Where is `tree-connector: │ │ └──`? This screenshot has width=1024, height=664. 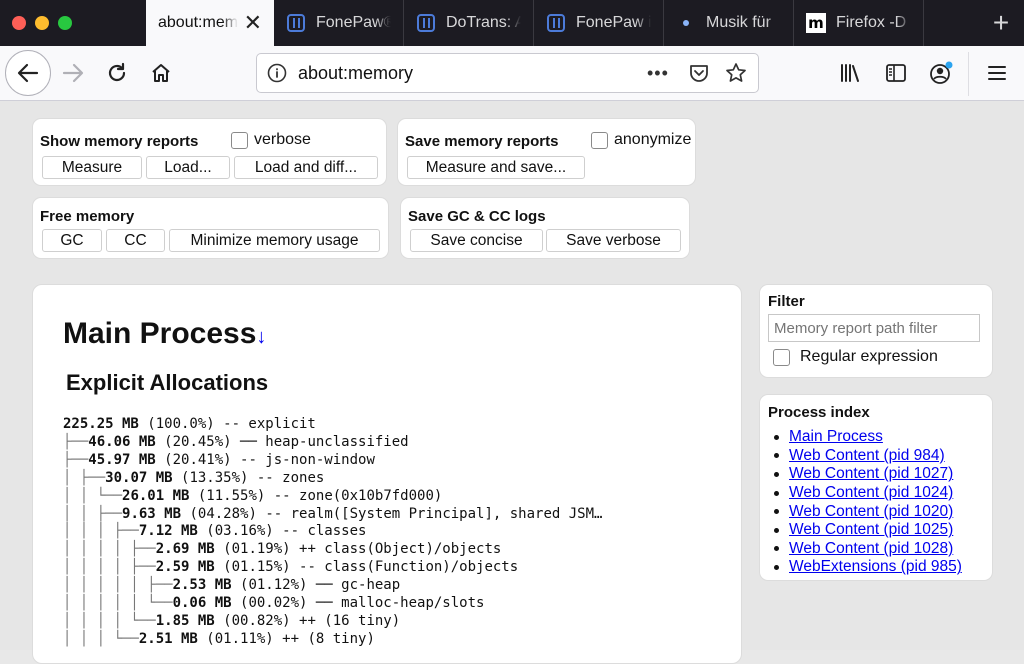 tree-connector: │ │ └── is located at coordinates (93, 495).